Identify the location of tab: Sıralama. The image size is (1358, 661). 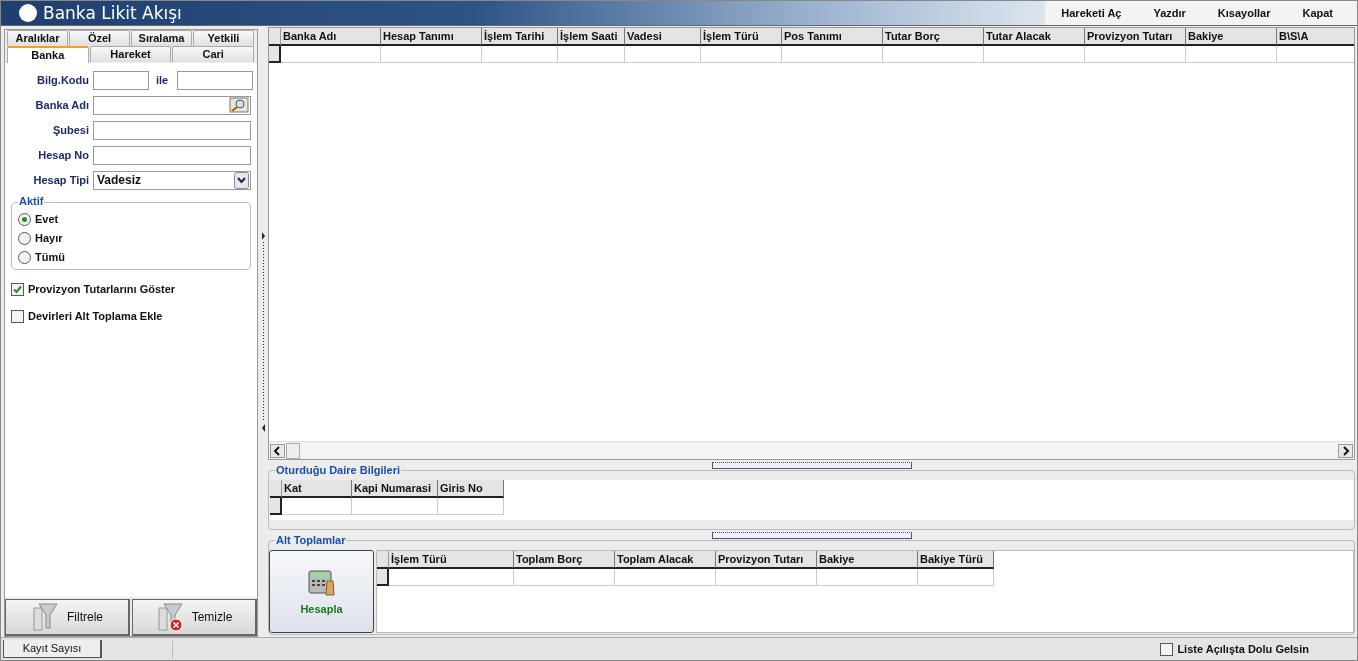
(161, 38).